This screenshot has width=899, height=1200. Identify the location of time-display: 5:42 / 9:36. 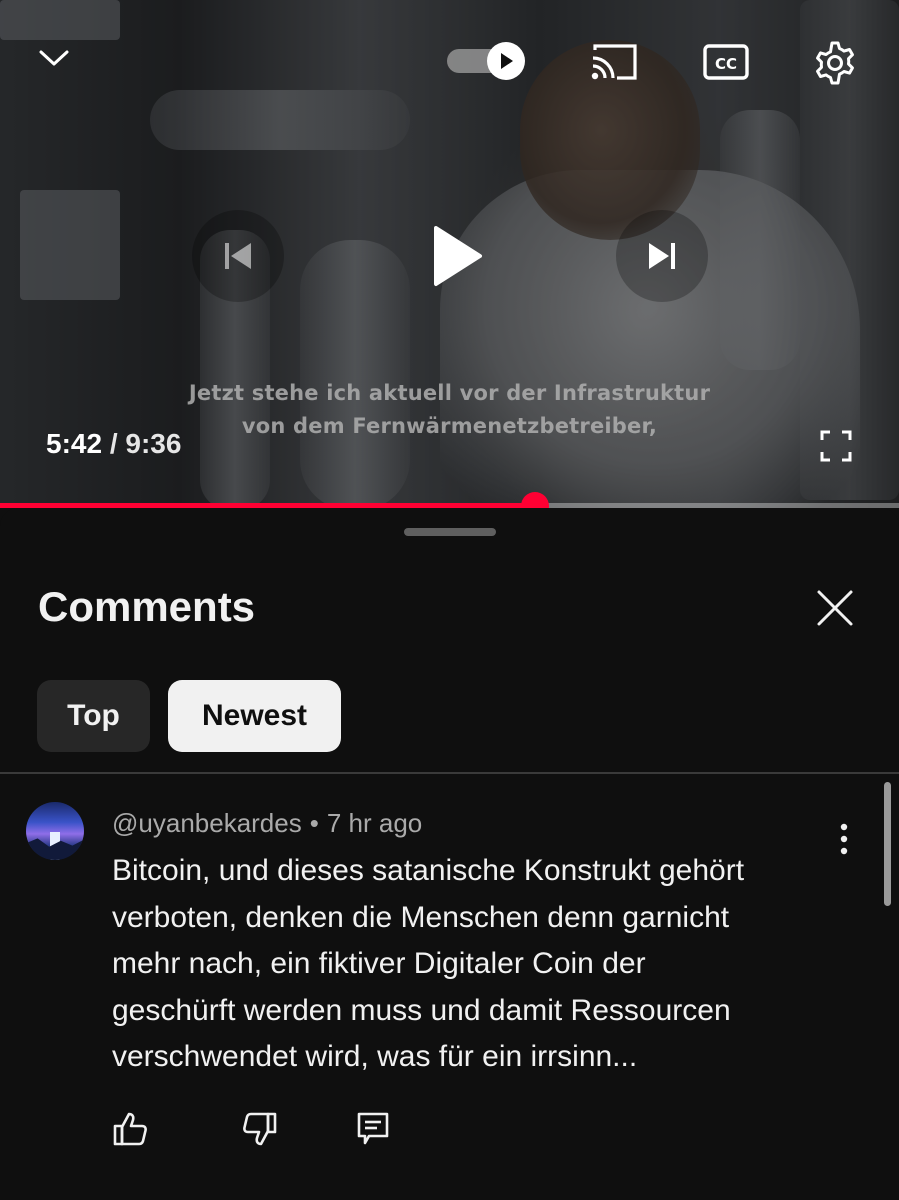
(113, 444).